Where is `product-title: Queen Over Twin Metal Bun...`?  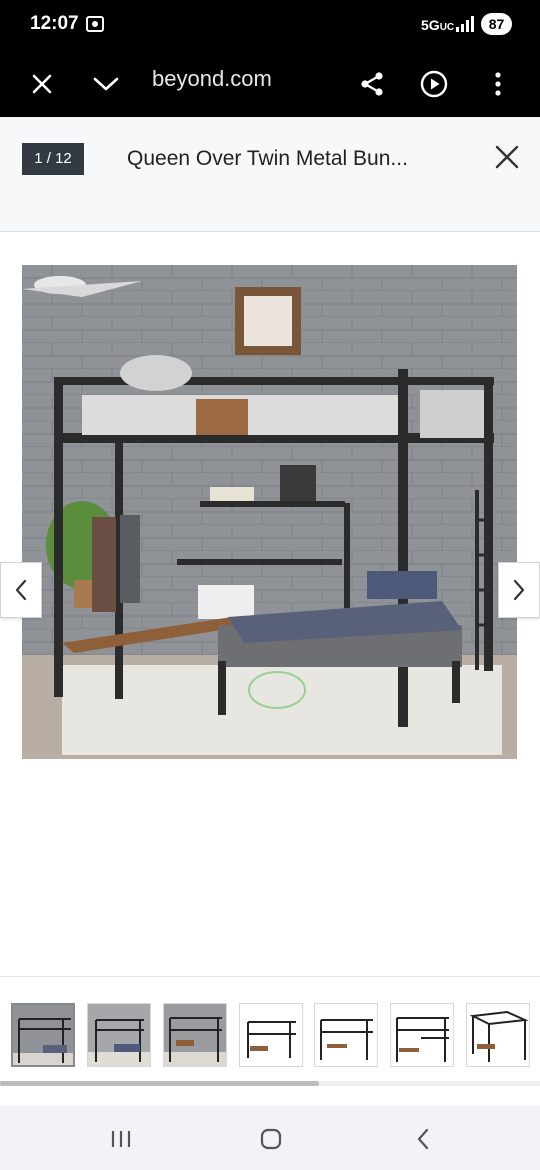 product-title: Queen Over Twin Metal Bun... is located at coordinates (267, 158).